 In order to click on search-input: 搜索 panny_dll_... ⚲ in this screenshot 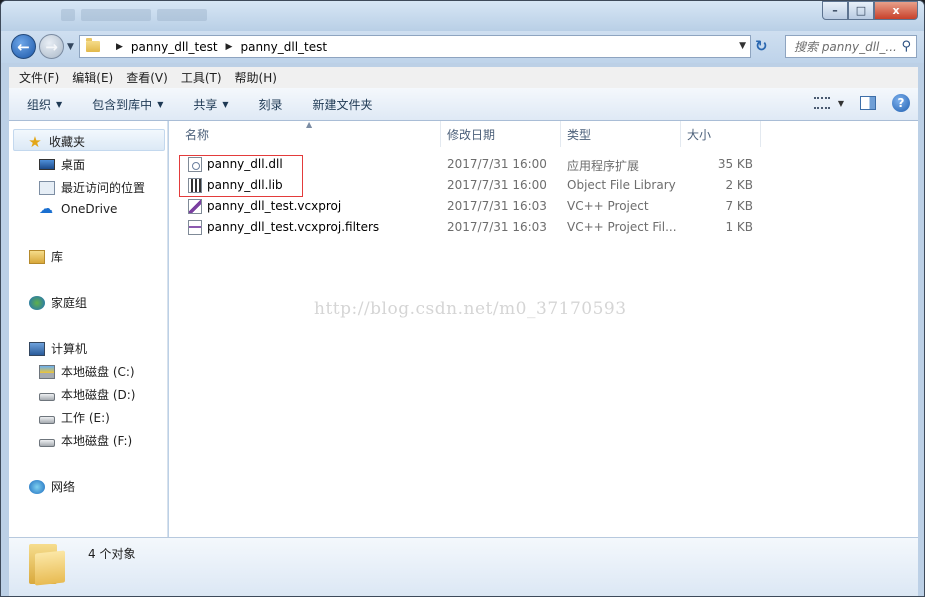, I will do `click(851, 46)`.